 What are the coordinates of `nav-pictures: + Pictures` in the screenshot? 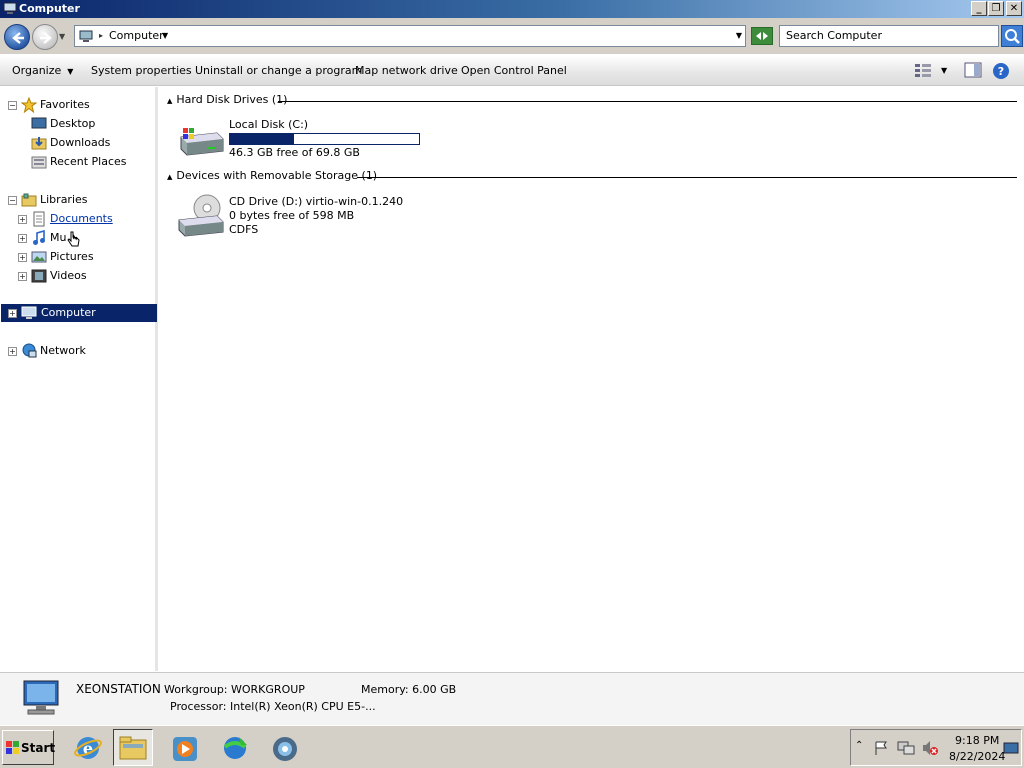 It's located at (77, 257).